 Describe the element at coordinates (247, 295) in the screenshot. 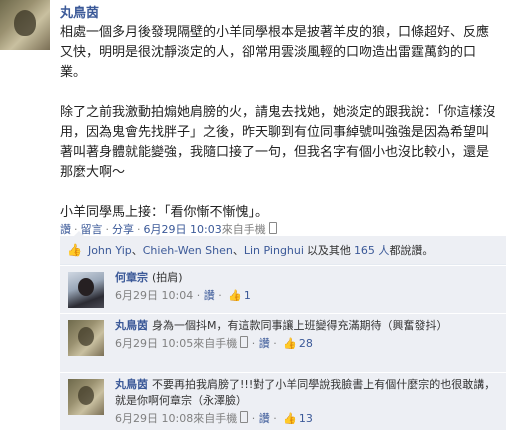

I see `comment-like-count: 1` at that location.